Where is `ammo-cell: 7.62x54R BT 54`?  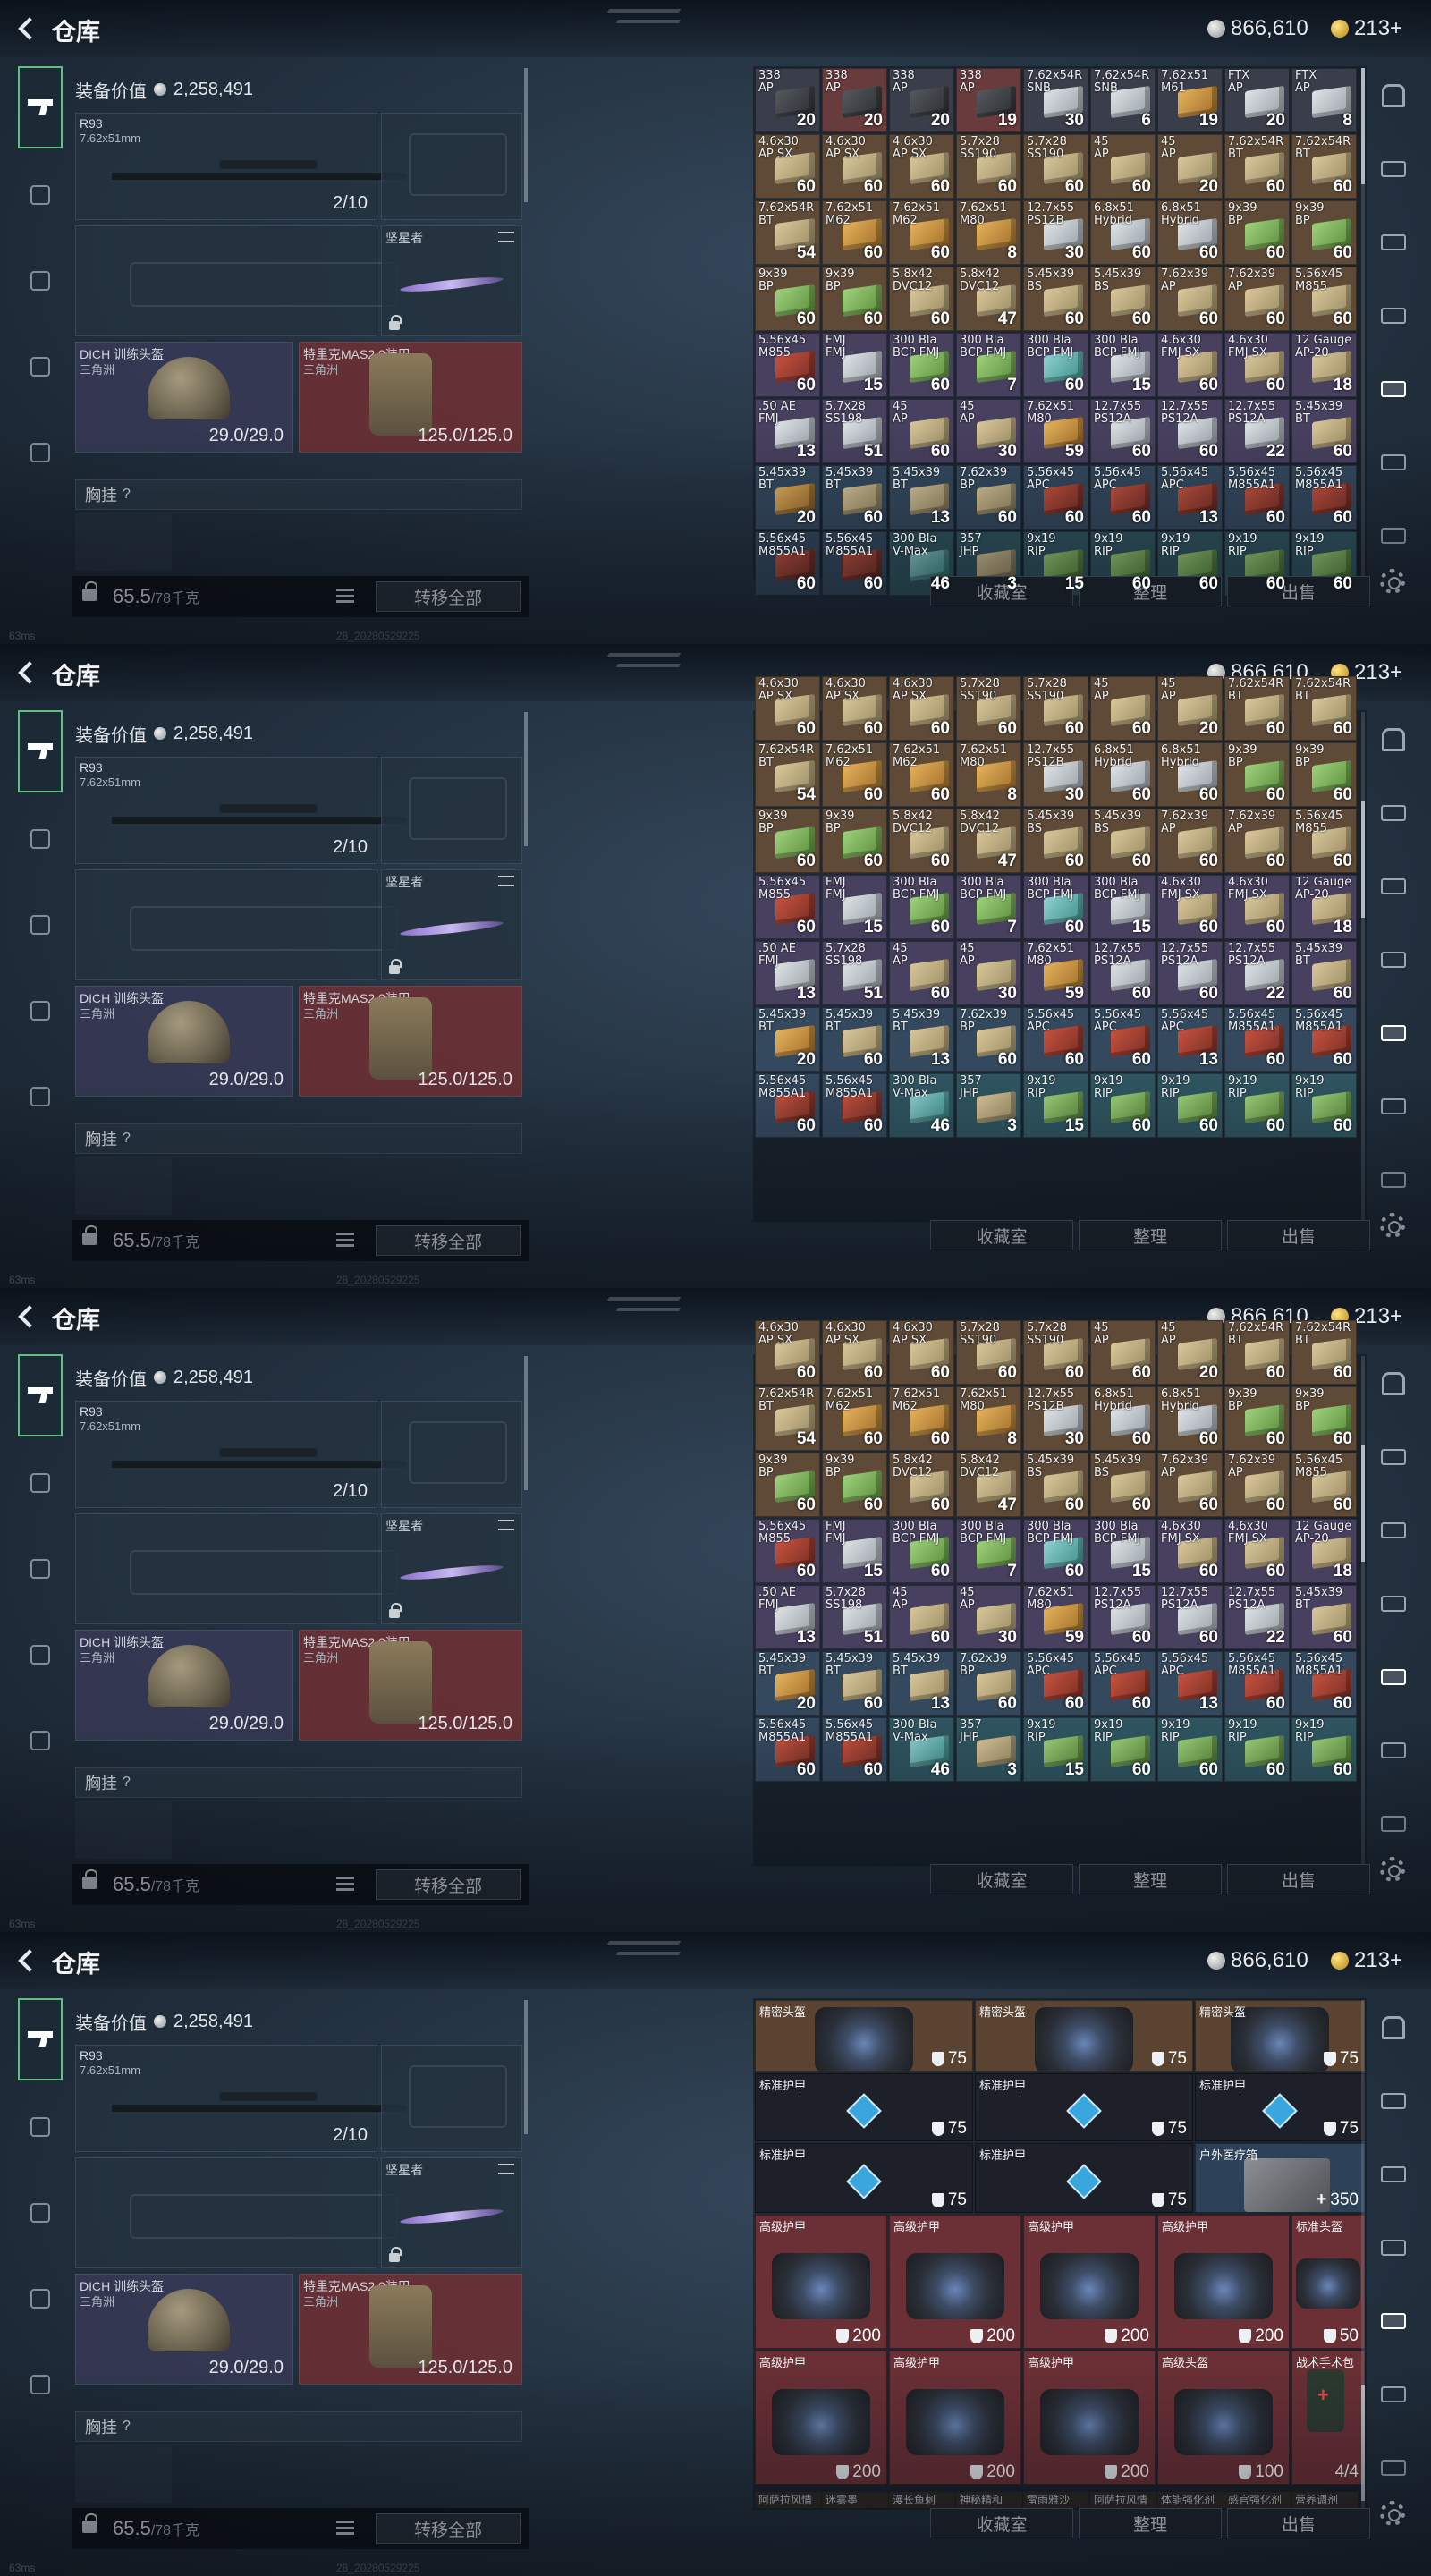 ammo-cell: 7.62x54R BT 54 is located at coordinates (788, 774).